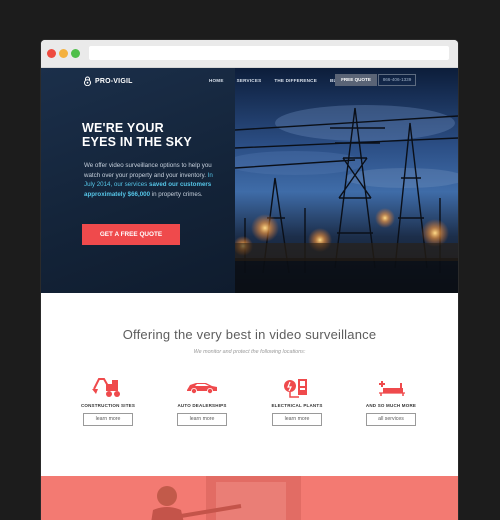 The image size is (500, 520). I want to click on get-free-quote-button: GET A FREE QUOTE, so click(131, 234).